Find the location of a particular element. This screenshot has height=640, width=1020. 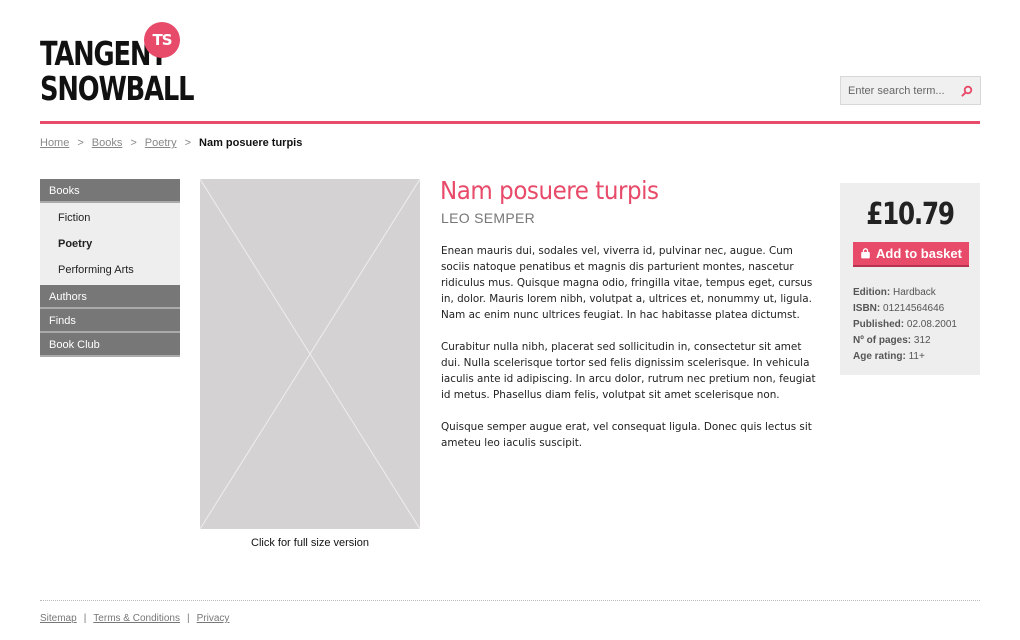

sidebar-item-book-club: Book Club is located at coordinates (110, 345).